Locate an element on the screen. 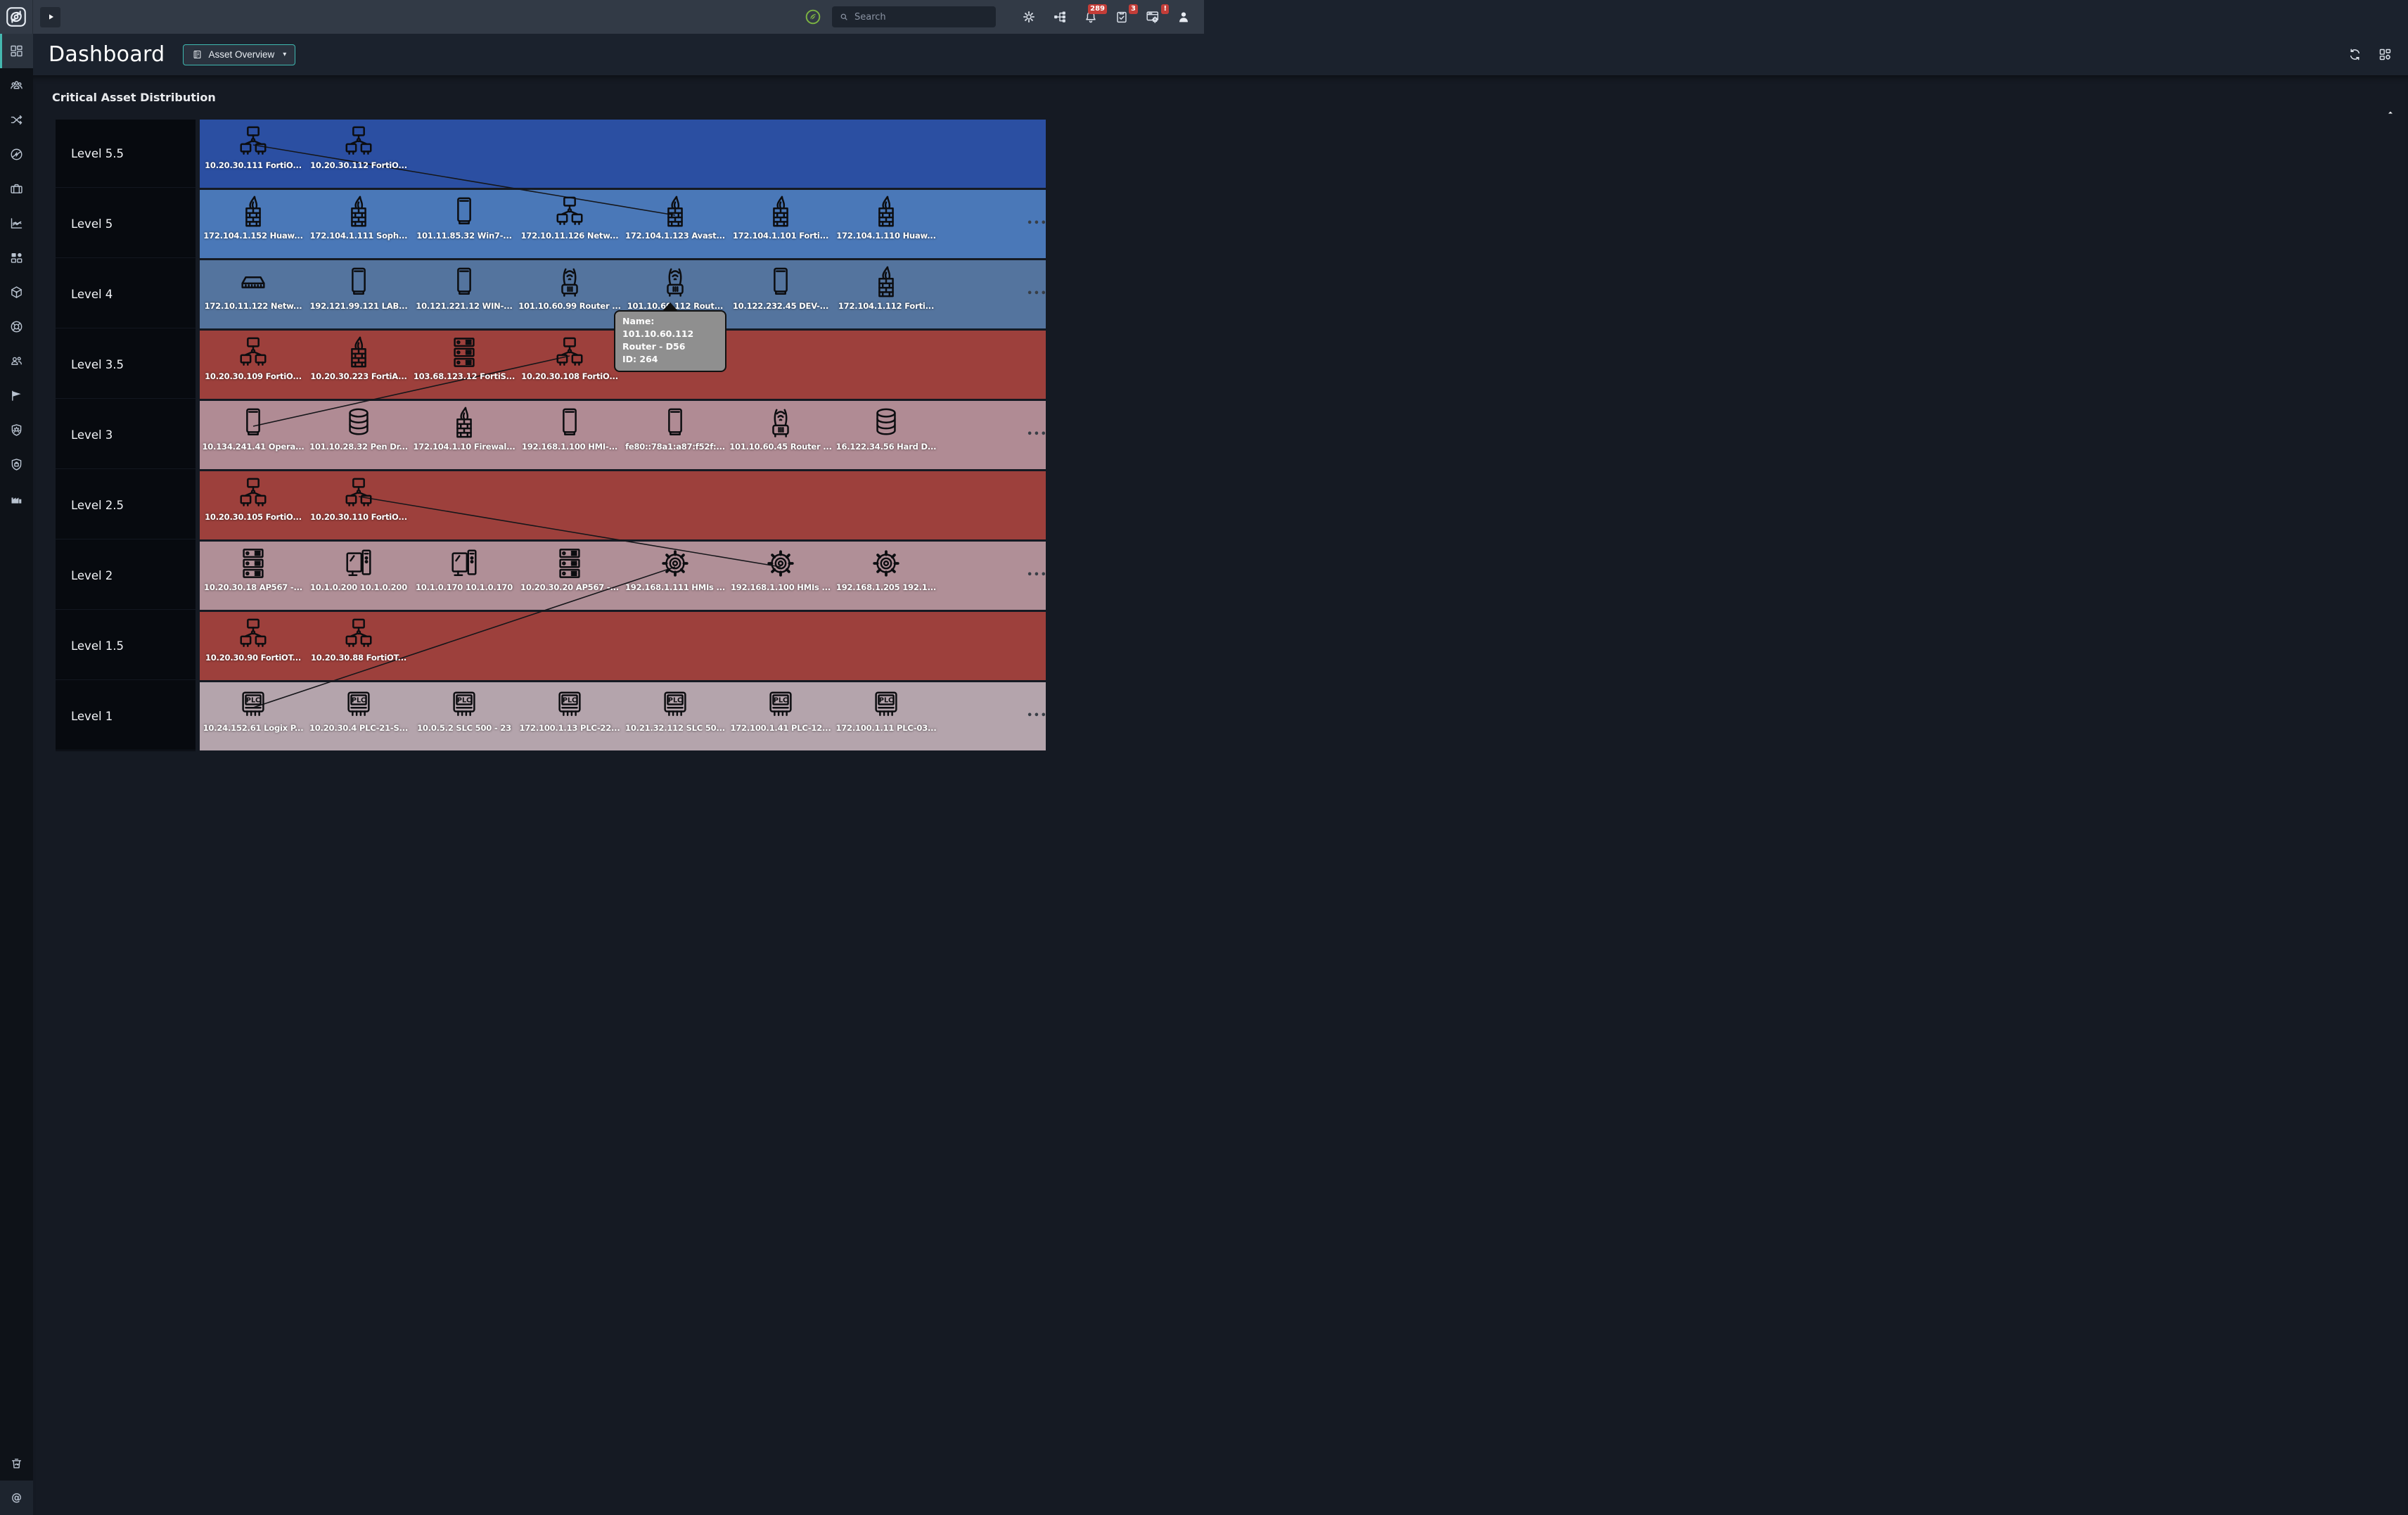  sidebar-item-shield-bug is located at coordinates (16, 430).